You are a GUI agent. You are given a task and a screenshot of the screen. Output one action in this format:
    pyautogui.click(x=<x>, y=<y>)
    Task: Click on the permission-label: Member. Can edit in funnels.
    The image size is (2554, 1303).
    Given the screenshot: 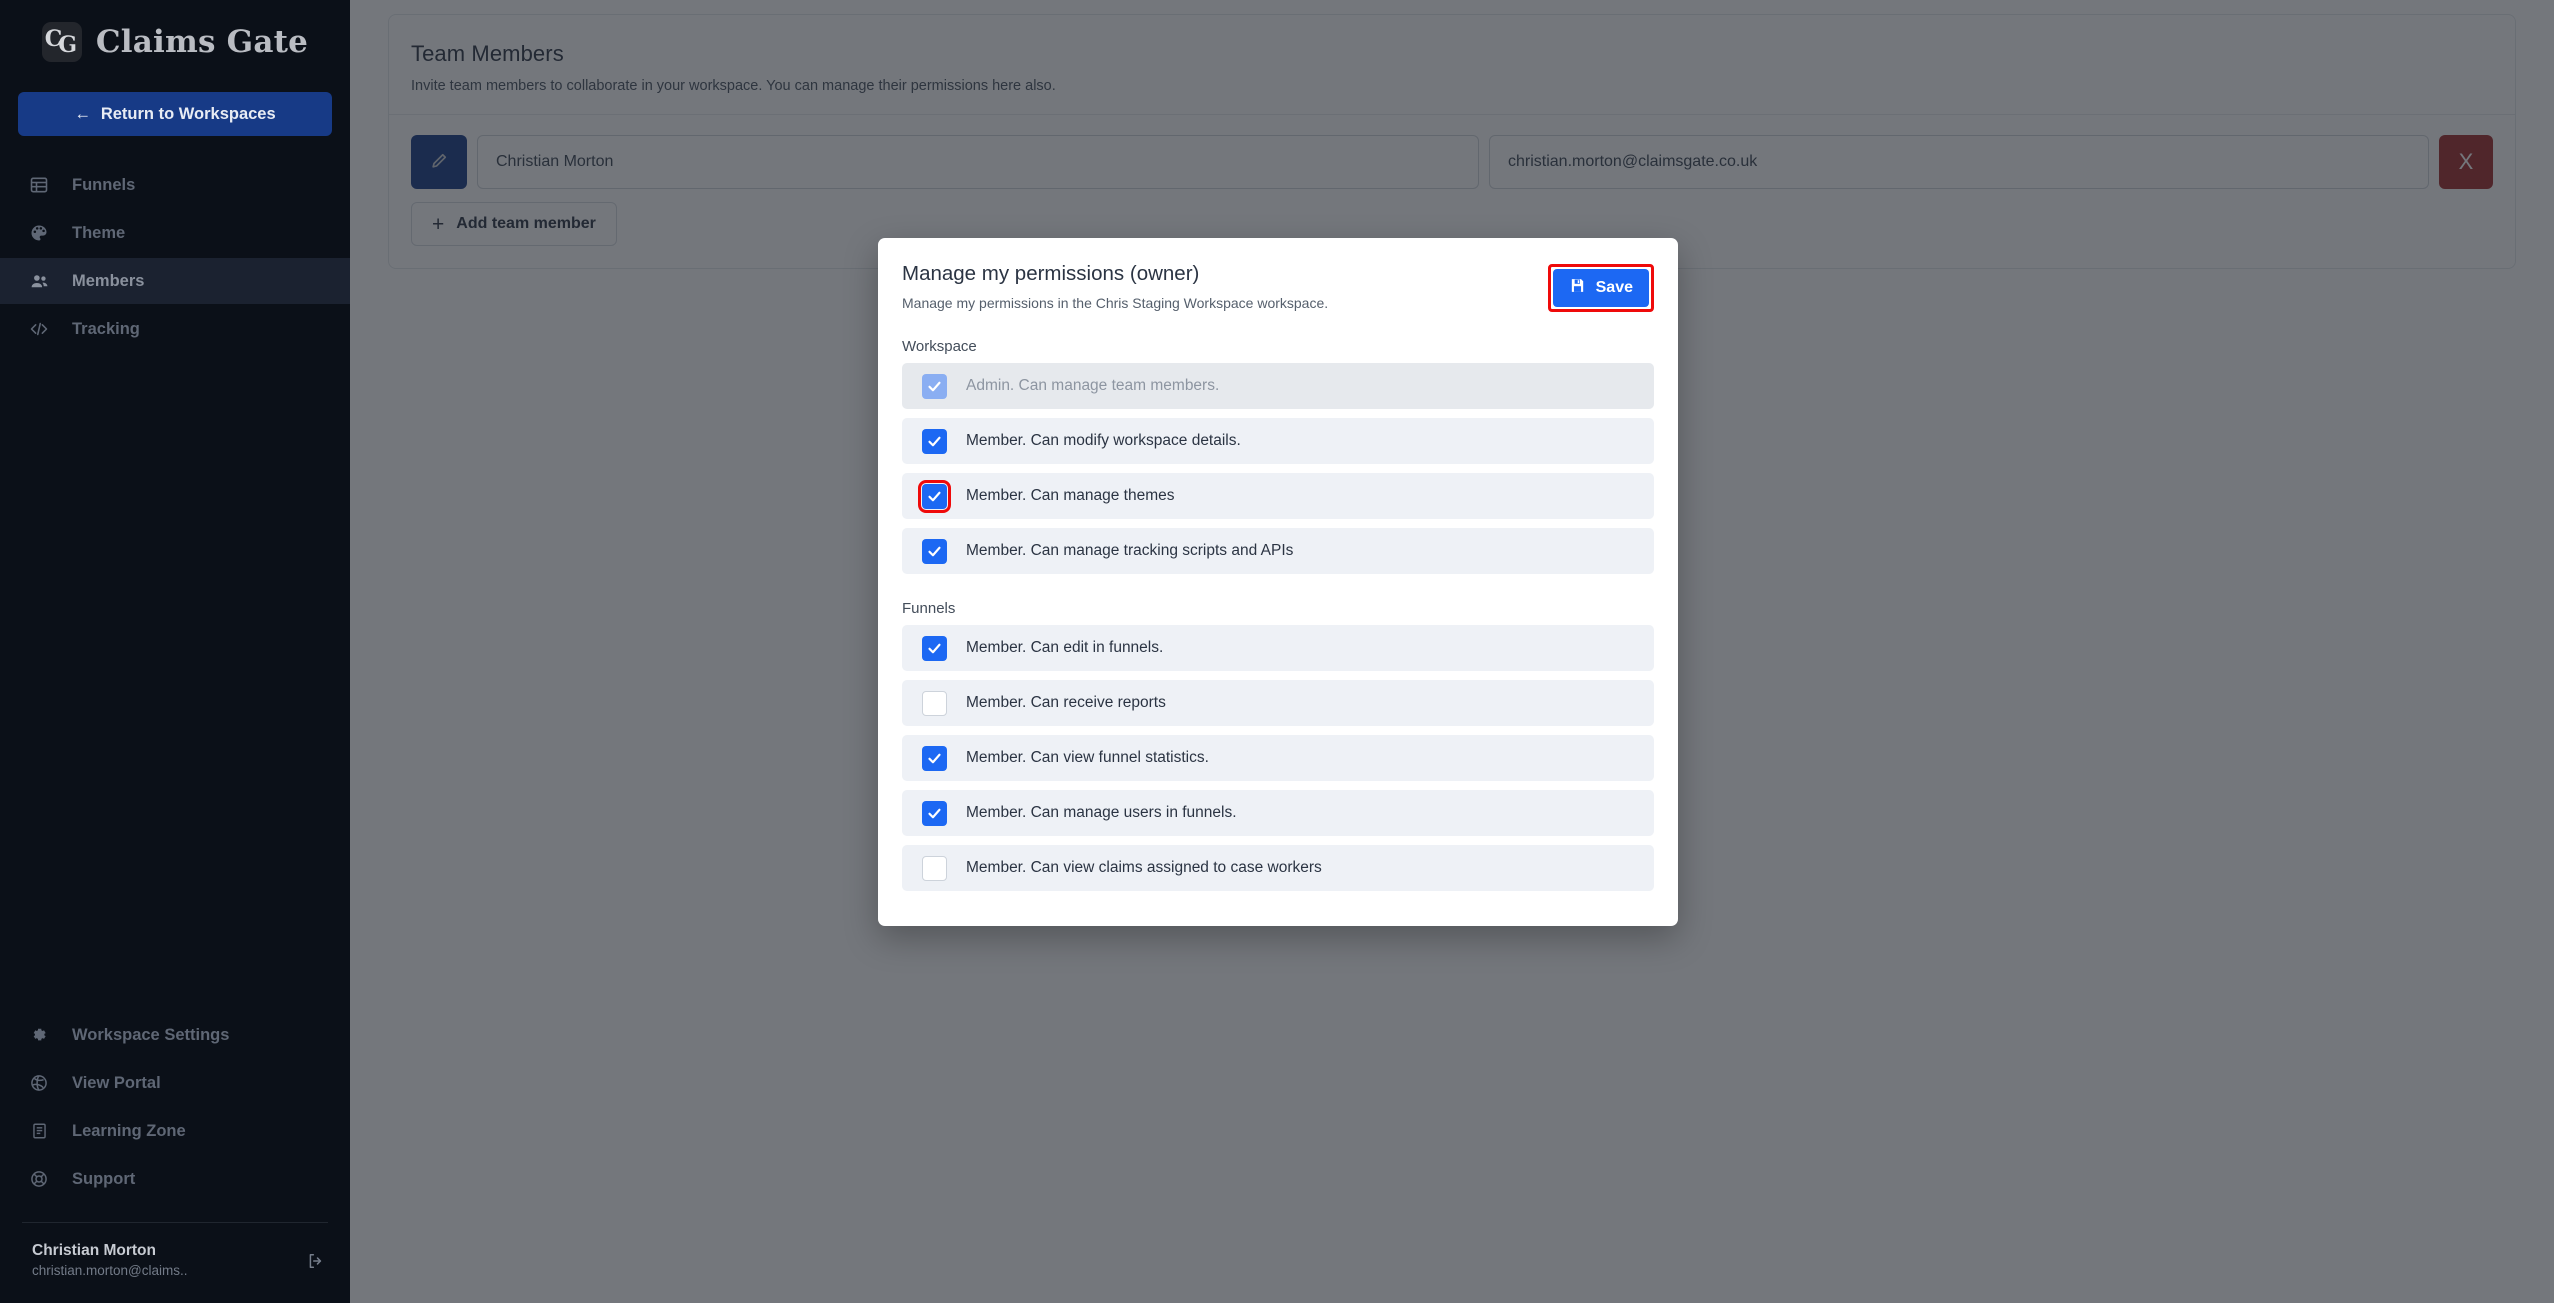 What is the action you would take?
    pyautogui.click(x=1065, y=647)
    